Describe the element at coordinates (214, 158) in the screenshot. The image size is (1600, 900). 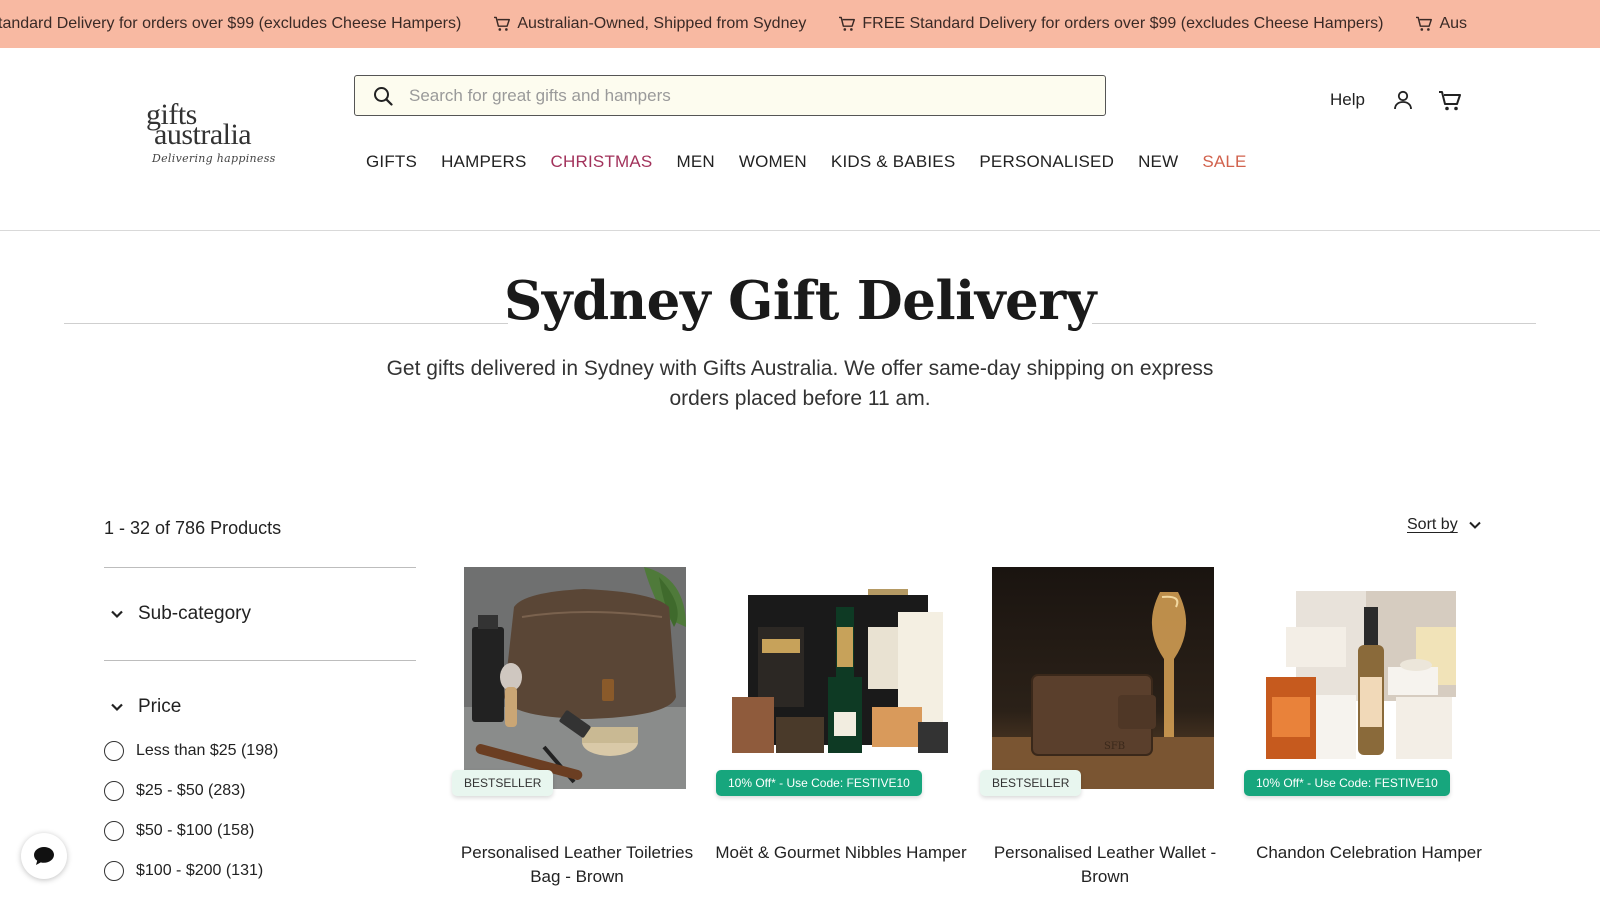
I see `logo-tagline: Delivering happiness` at that location.